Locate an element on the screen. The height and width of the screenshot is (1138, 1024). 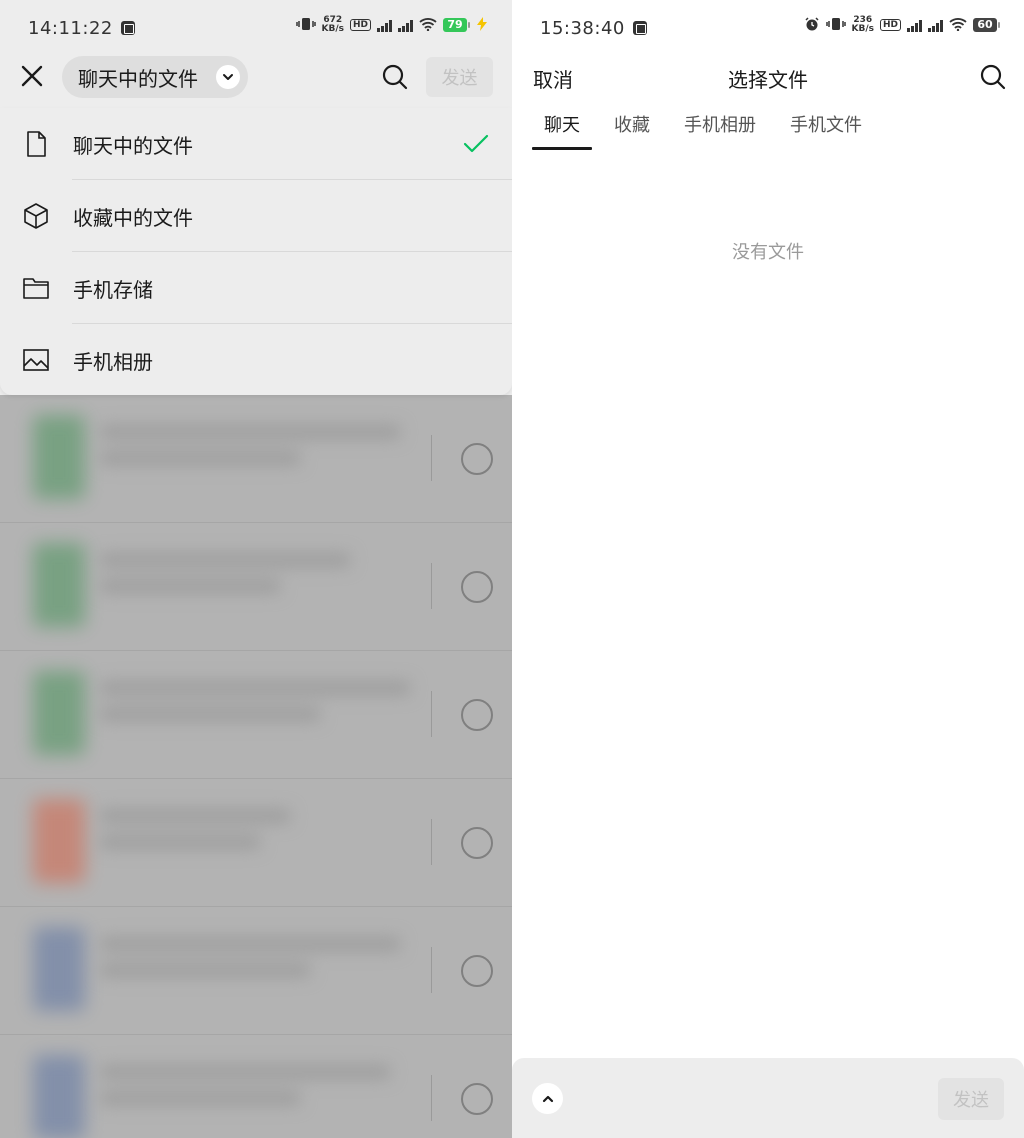
source-menu: 聊天中的文件 收藏中的文件 手机存储 手机相册 is located at coordinates (256, 251).